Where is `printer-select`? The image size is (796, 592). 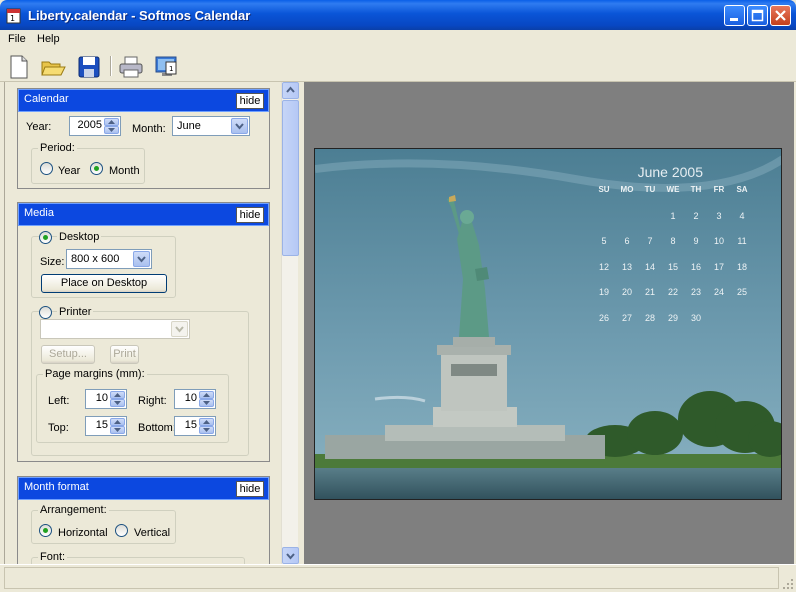 printer-select is located at coordinates (115, 329).